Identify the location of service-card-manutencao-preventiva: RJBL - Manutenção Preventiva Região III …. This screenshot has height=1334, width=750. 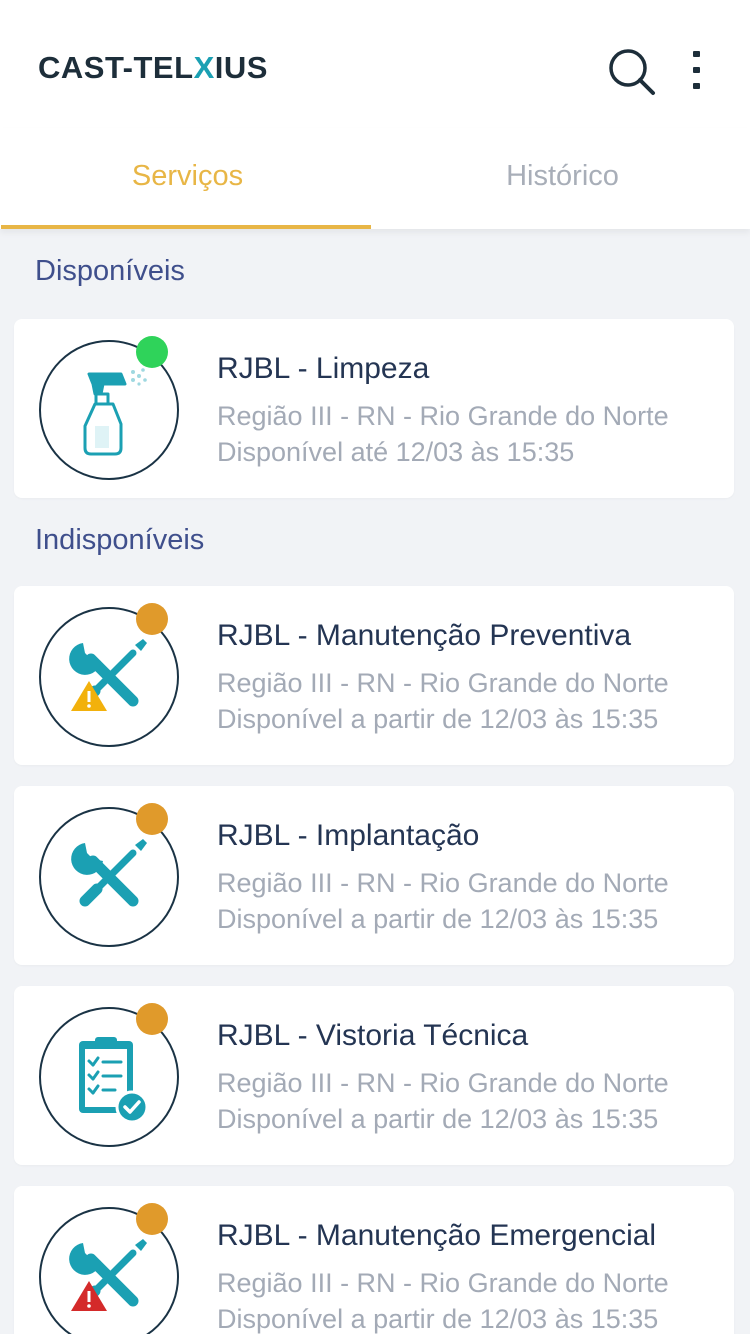
(374, 675).